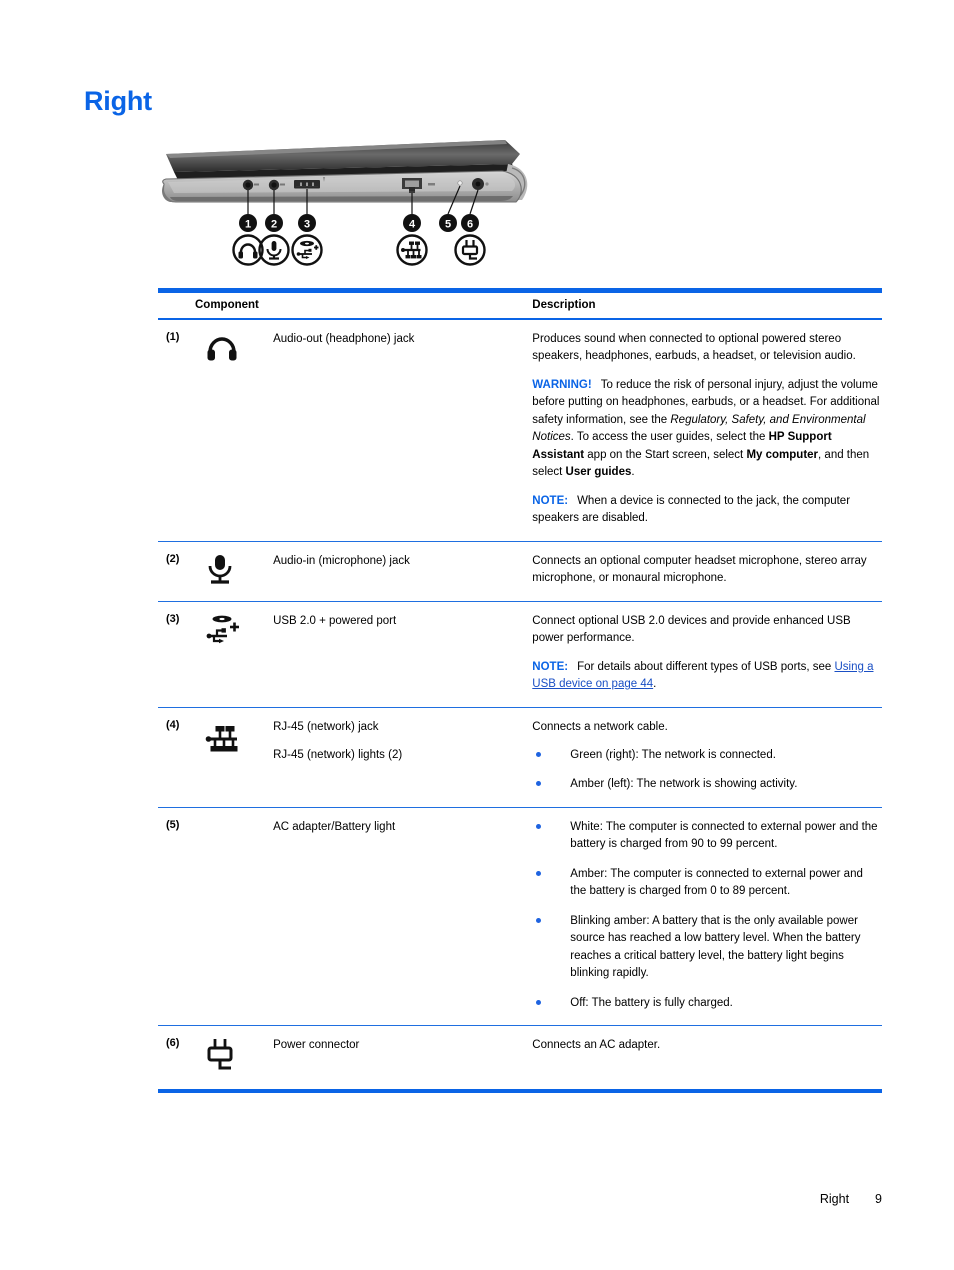 Image resolution: width=954 pixels, height=1270 pixels. What do you see at coordinates (248, 250) in the screenshot?
I see `callout-icon-headphone` at bounding box center [248, 250].